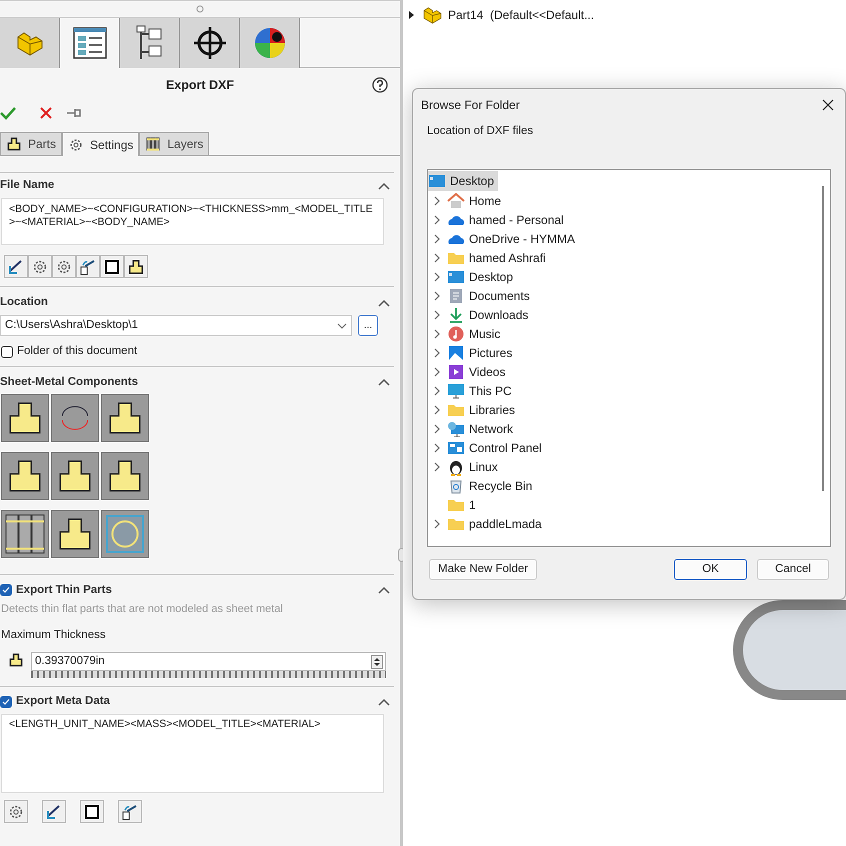 The width and height of the screenshot is (846, 846). What do you see at coordinates (456, 372) in the screenshot?
I see `video-icon` at bounding box center [456, 372].